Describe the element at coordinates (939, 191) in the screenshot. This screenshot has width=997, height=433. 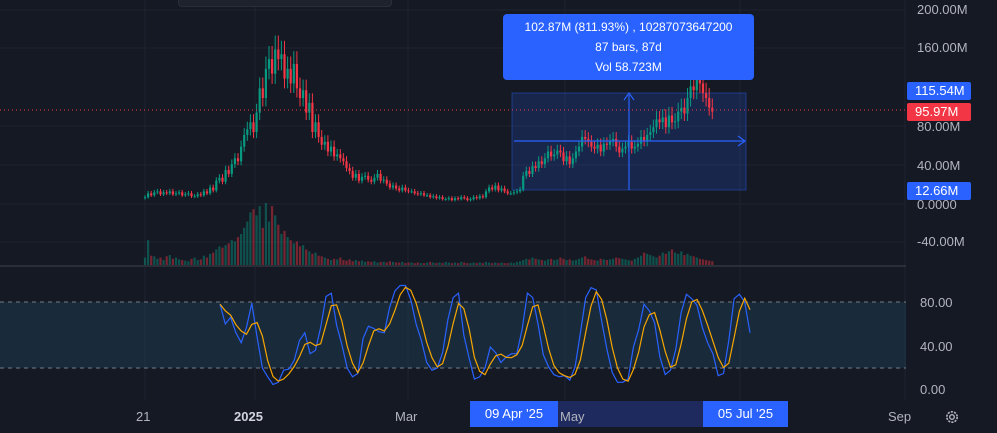
I see `range-low-label: 12.66M` at that location.